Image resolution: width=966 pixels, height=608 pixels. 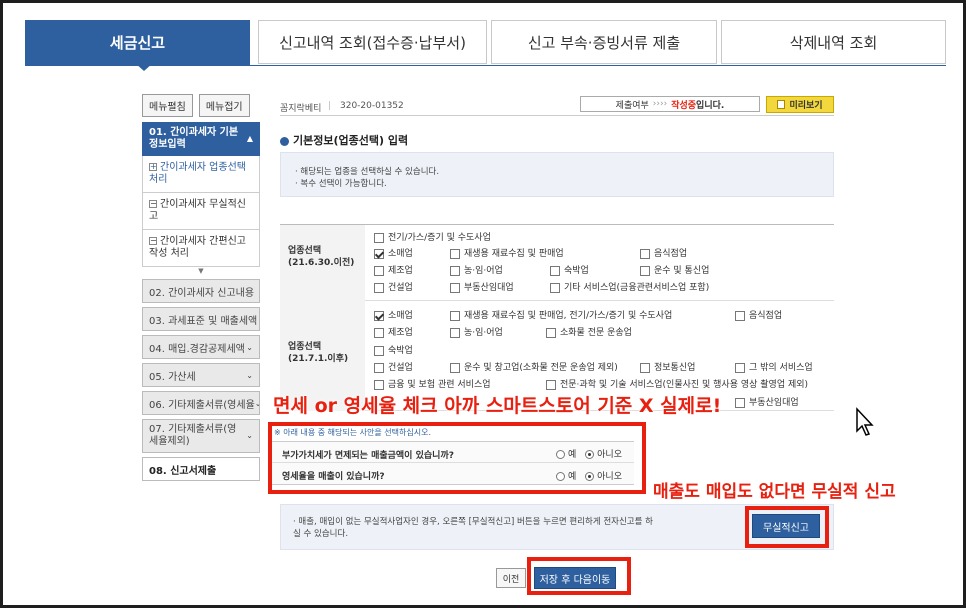 I want to click on g1-option-2: 소매업, so click(x=393, y=252).